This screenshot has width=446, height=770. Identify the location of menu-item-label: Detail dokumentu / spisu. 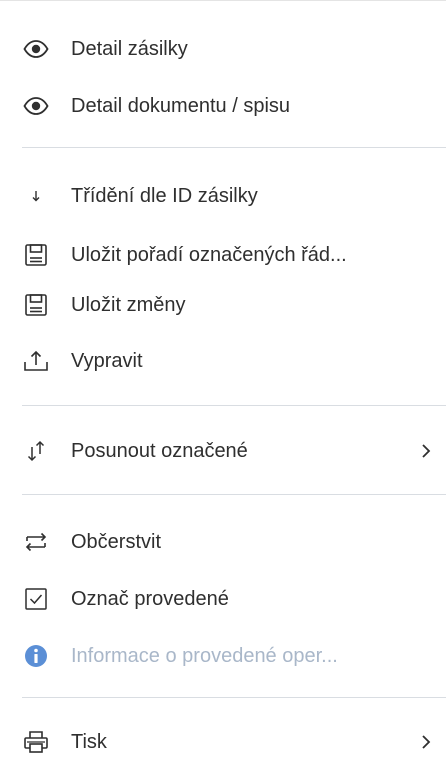
(181, 106).